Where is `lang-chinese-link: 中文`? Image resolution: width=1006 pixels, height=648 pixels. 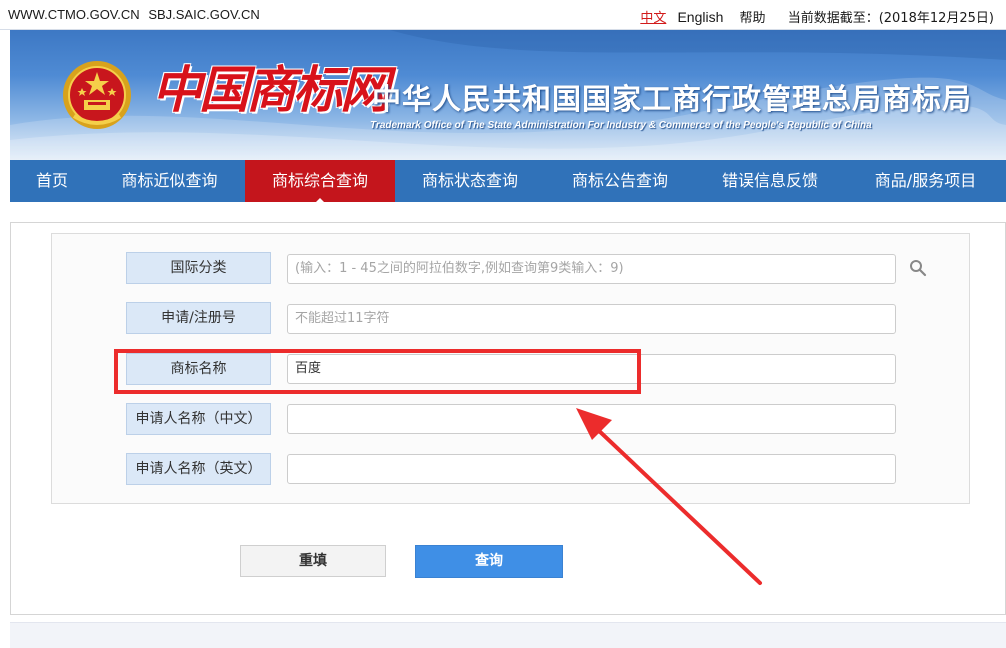 lang-chinese-link: 中文 is located at coordinates (653, 18).